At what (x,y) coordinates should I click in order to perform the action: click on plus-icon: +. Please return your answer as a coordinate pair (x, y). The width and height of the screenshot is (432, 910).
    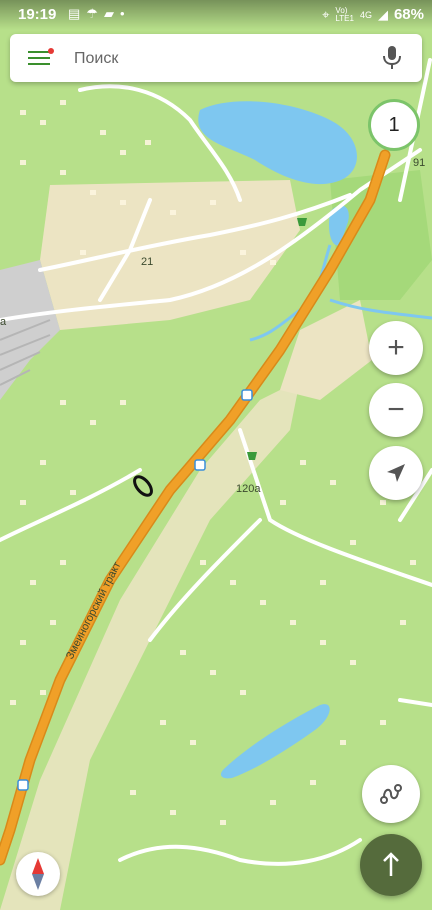
    Looking at the image, I should click on (396, 347).